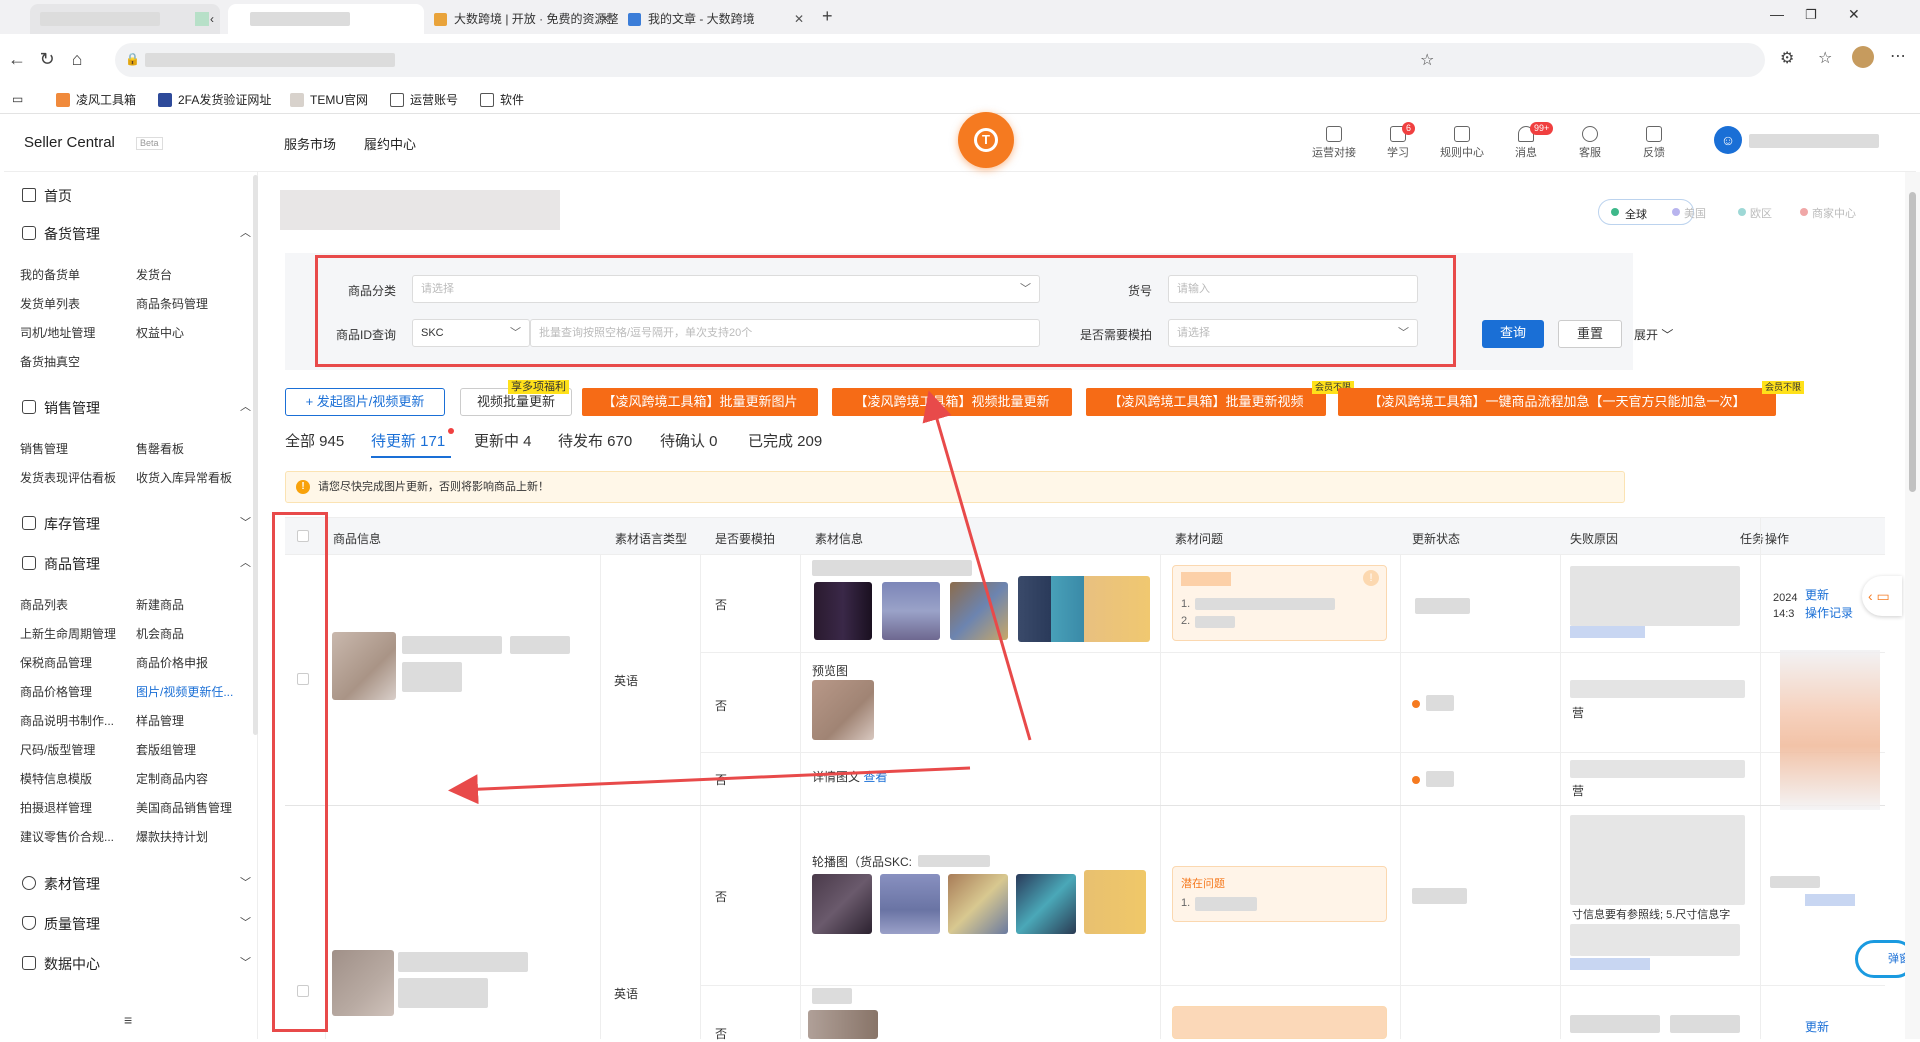 The width and height of the screenshot is (1920, 1042). Describe the element at coordinates (709, 785) in the screenshot. I see `annotation-arrow-left` at that location.